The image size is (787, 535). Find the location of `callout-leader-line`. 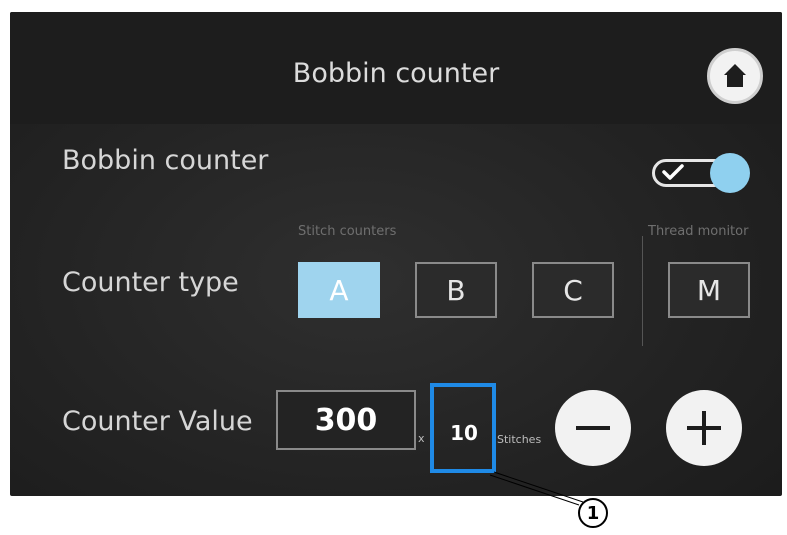

callout-leader-line is located at coordinates (536, 488).